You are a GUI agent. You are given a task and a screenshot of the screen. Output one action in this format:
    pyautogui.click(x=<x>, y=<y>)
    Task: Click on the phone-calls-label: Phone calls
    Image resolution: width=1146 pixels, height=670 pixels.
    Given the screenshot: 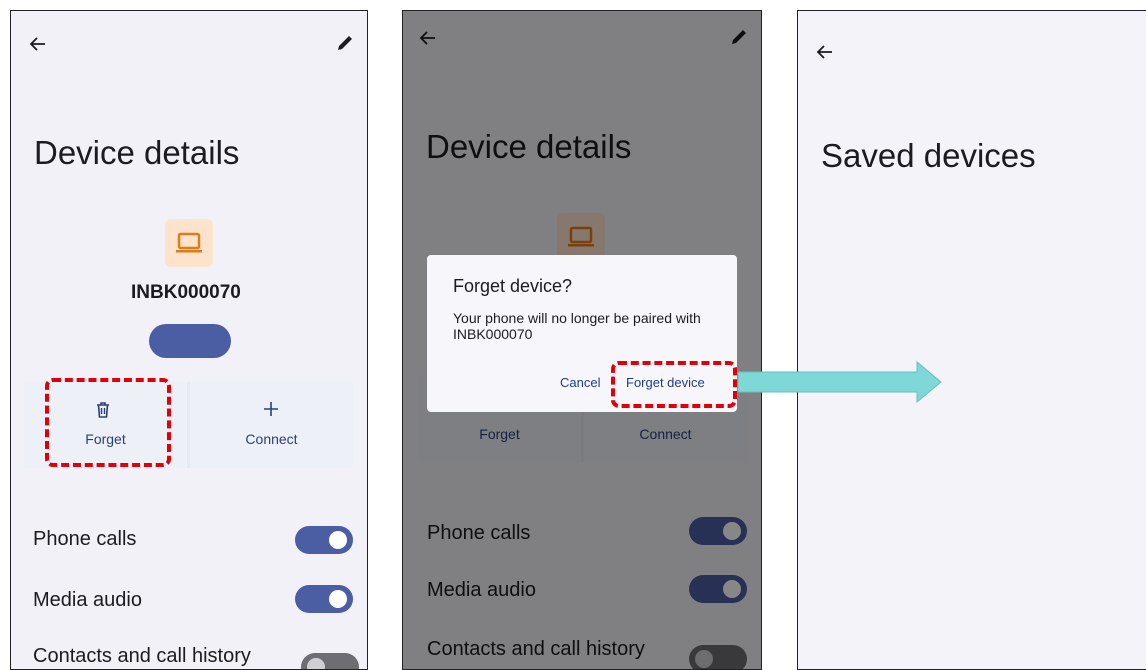 What is the action you would take?
    pyautogui.click(x=85, y=539)
    